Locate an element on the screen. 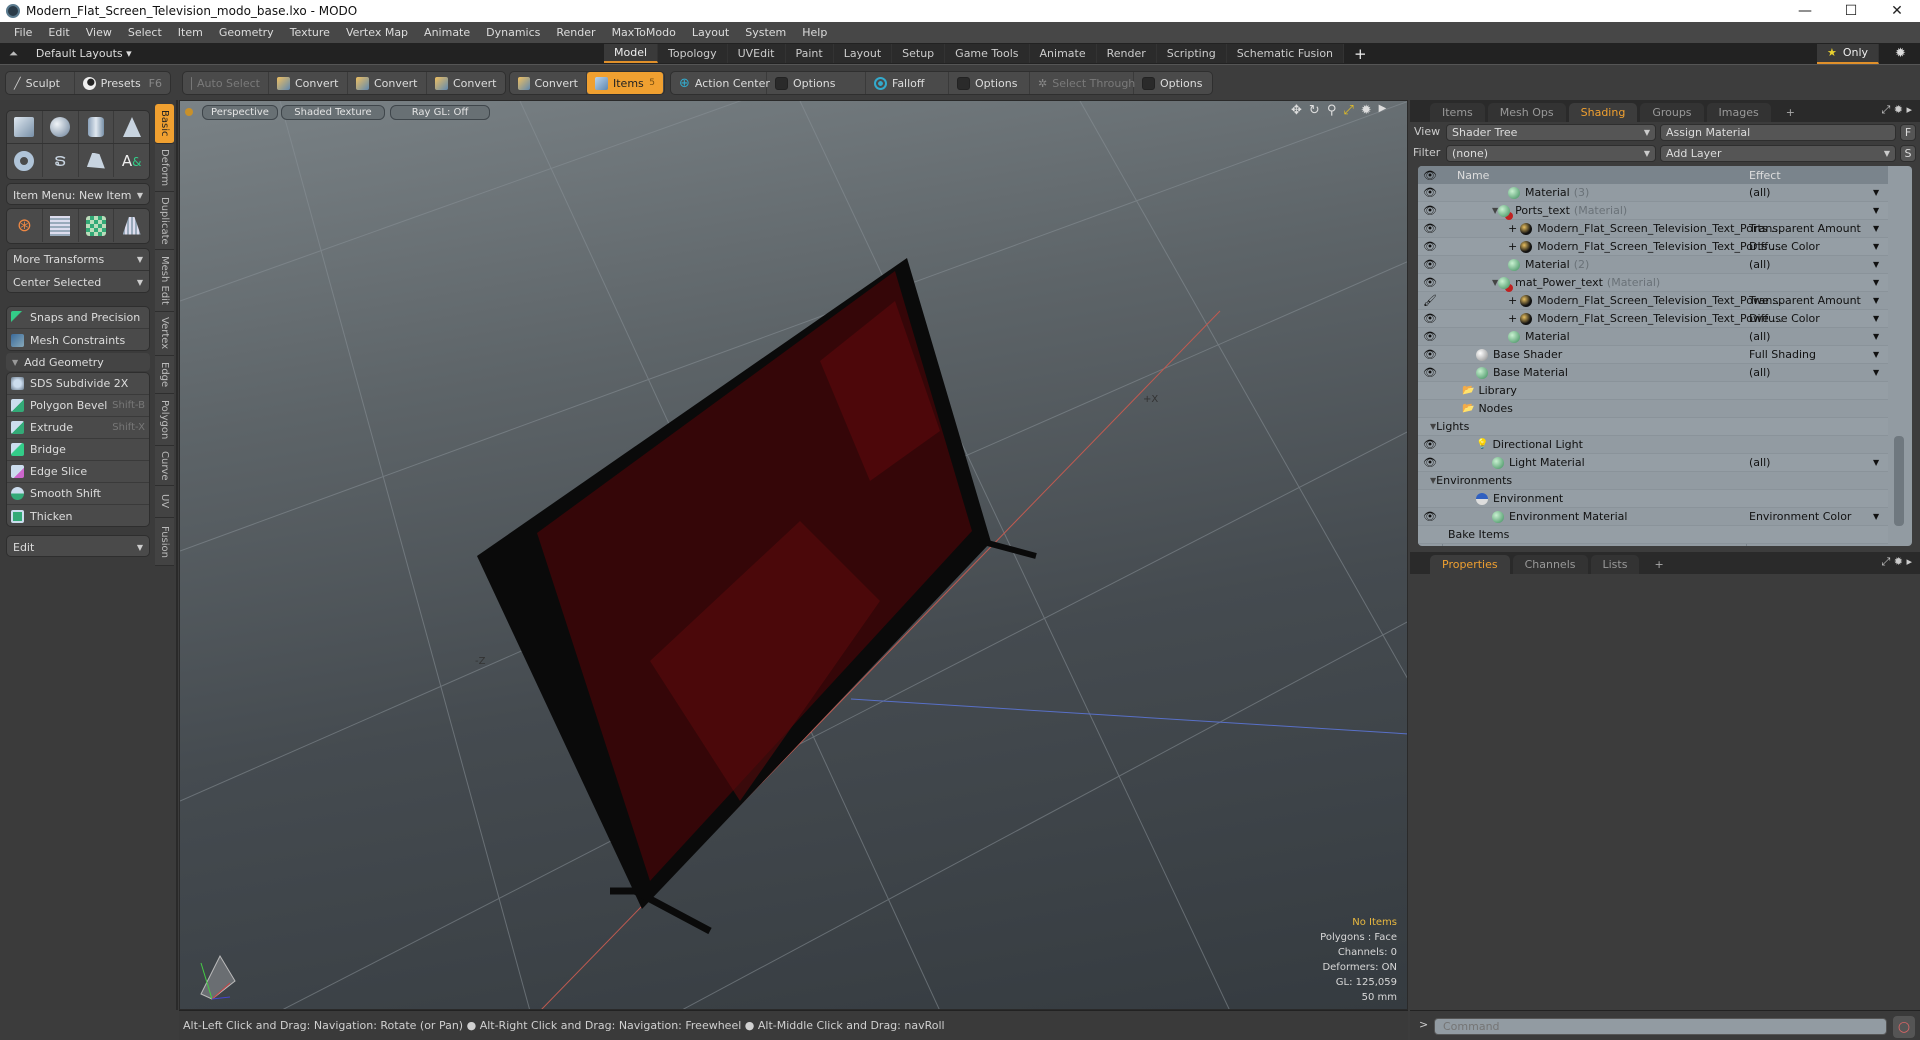 The image size is (1920, 1040). tab-render: Render is located at coordinates (1126, 53).